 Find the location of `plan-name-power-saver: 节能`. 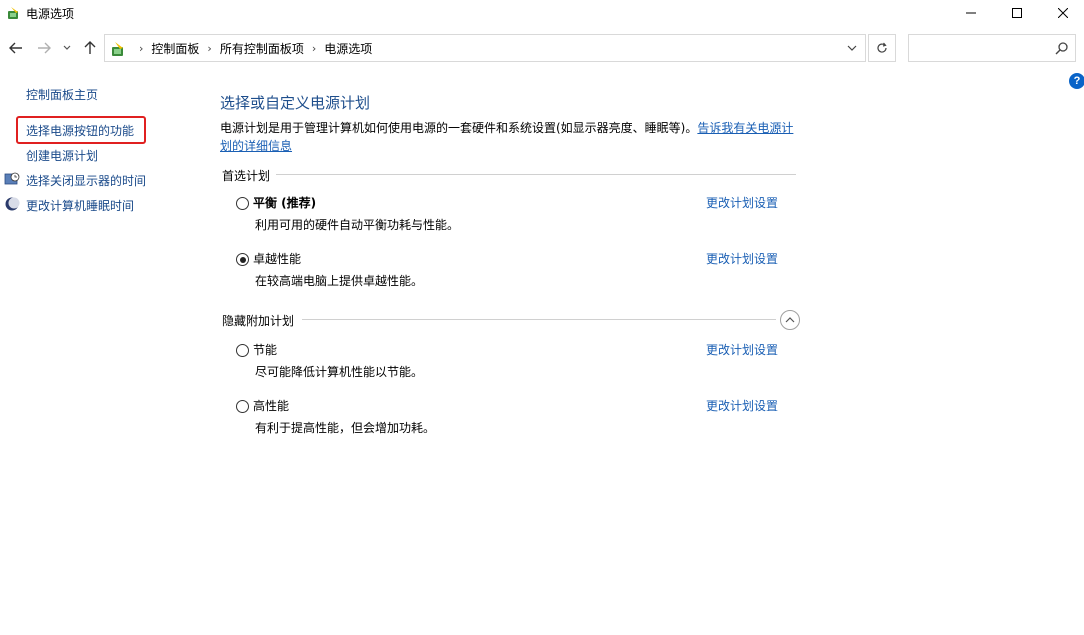

plan-name-power-saver: 节能 is located at coordinates (265, 349).